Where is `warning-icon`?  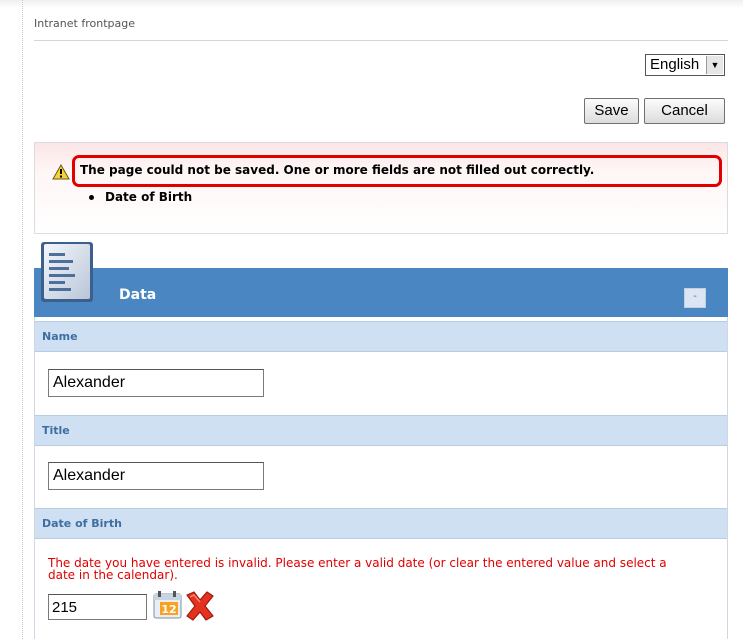
warning-icon is located at coordinates (61, 172).